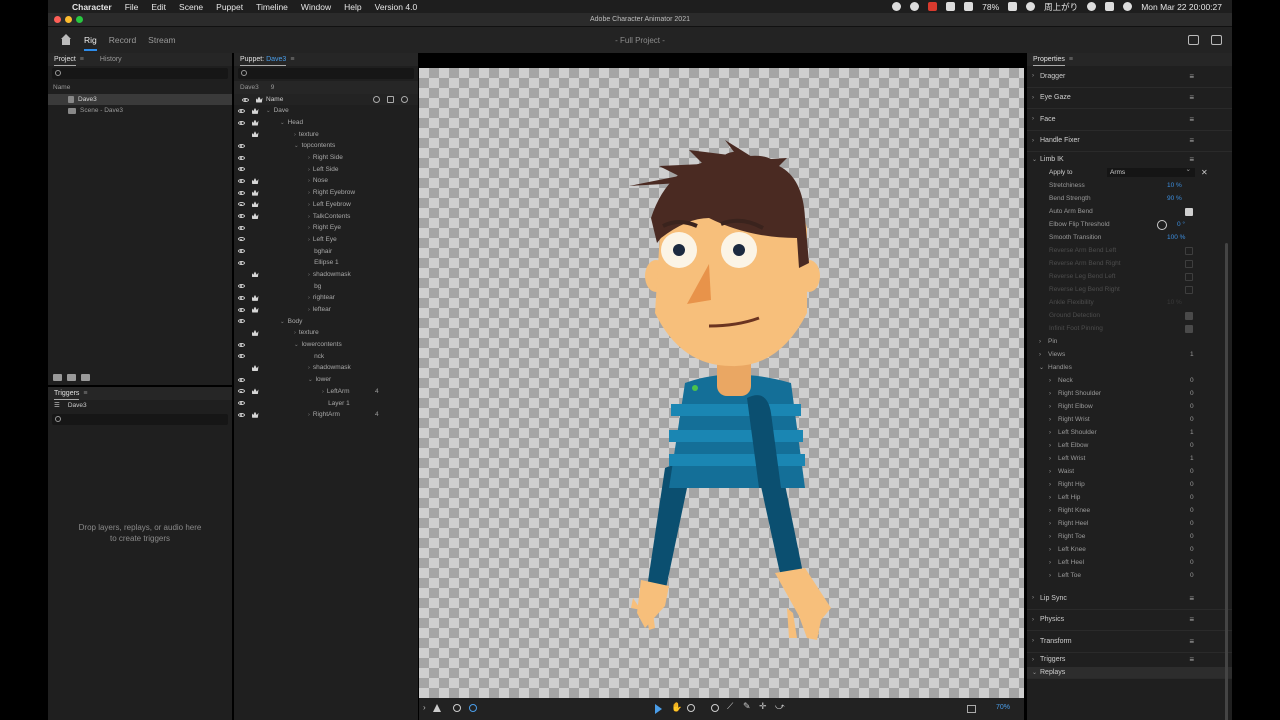 This screenshot has width=1280, height=720. I want to click on handle-row: › Left Wrist 1, so click(1129, 458).